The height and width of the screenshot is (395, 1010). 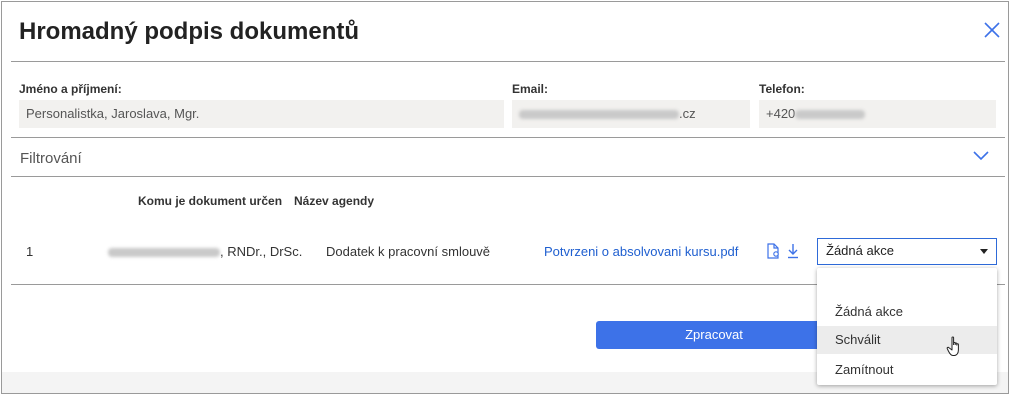 I want to click on download-icon, so click(x=793, y=251).